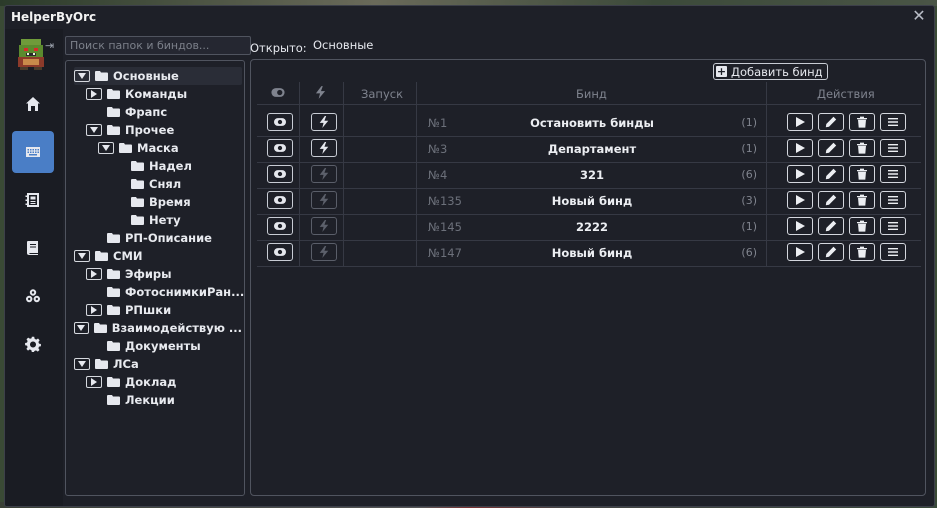 This screenshot has height=508, width=937. Describe the element at coordinates (156, 94) in the screenshot. I see `tree-node-label: Команды` at that location.